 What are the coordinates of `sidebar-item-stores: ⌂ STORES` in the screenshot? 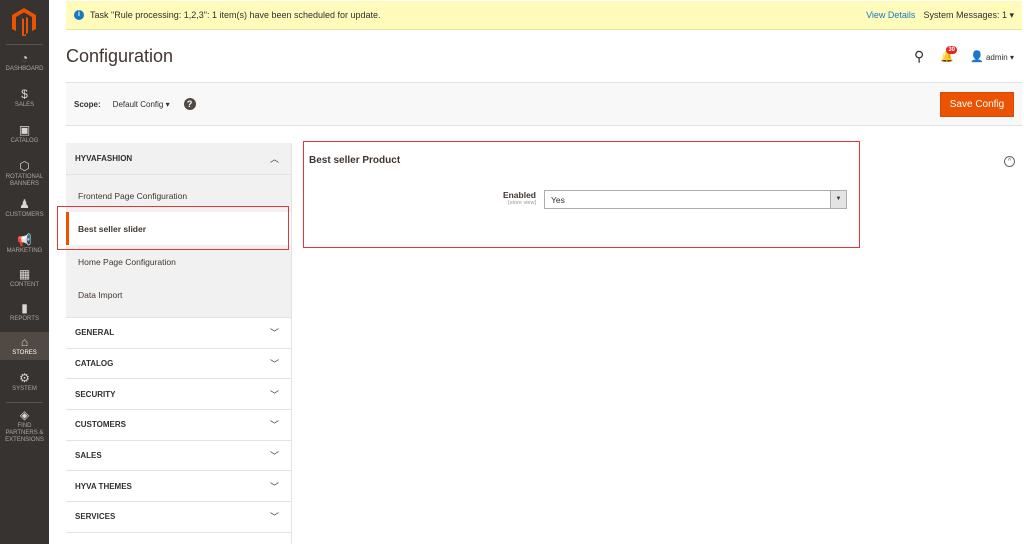 It's located at (24, 346).